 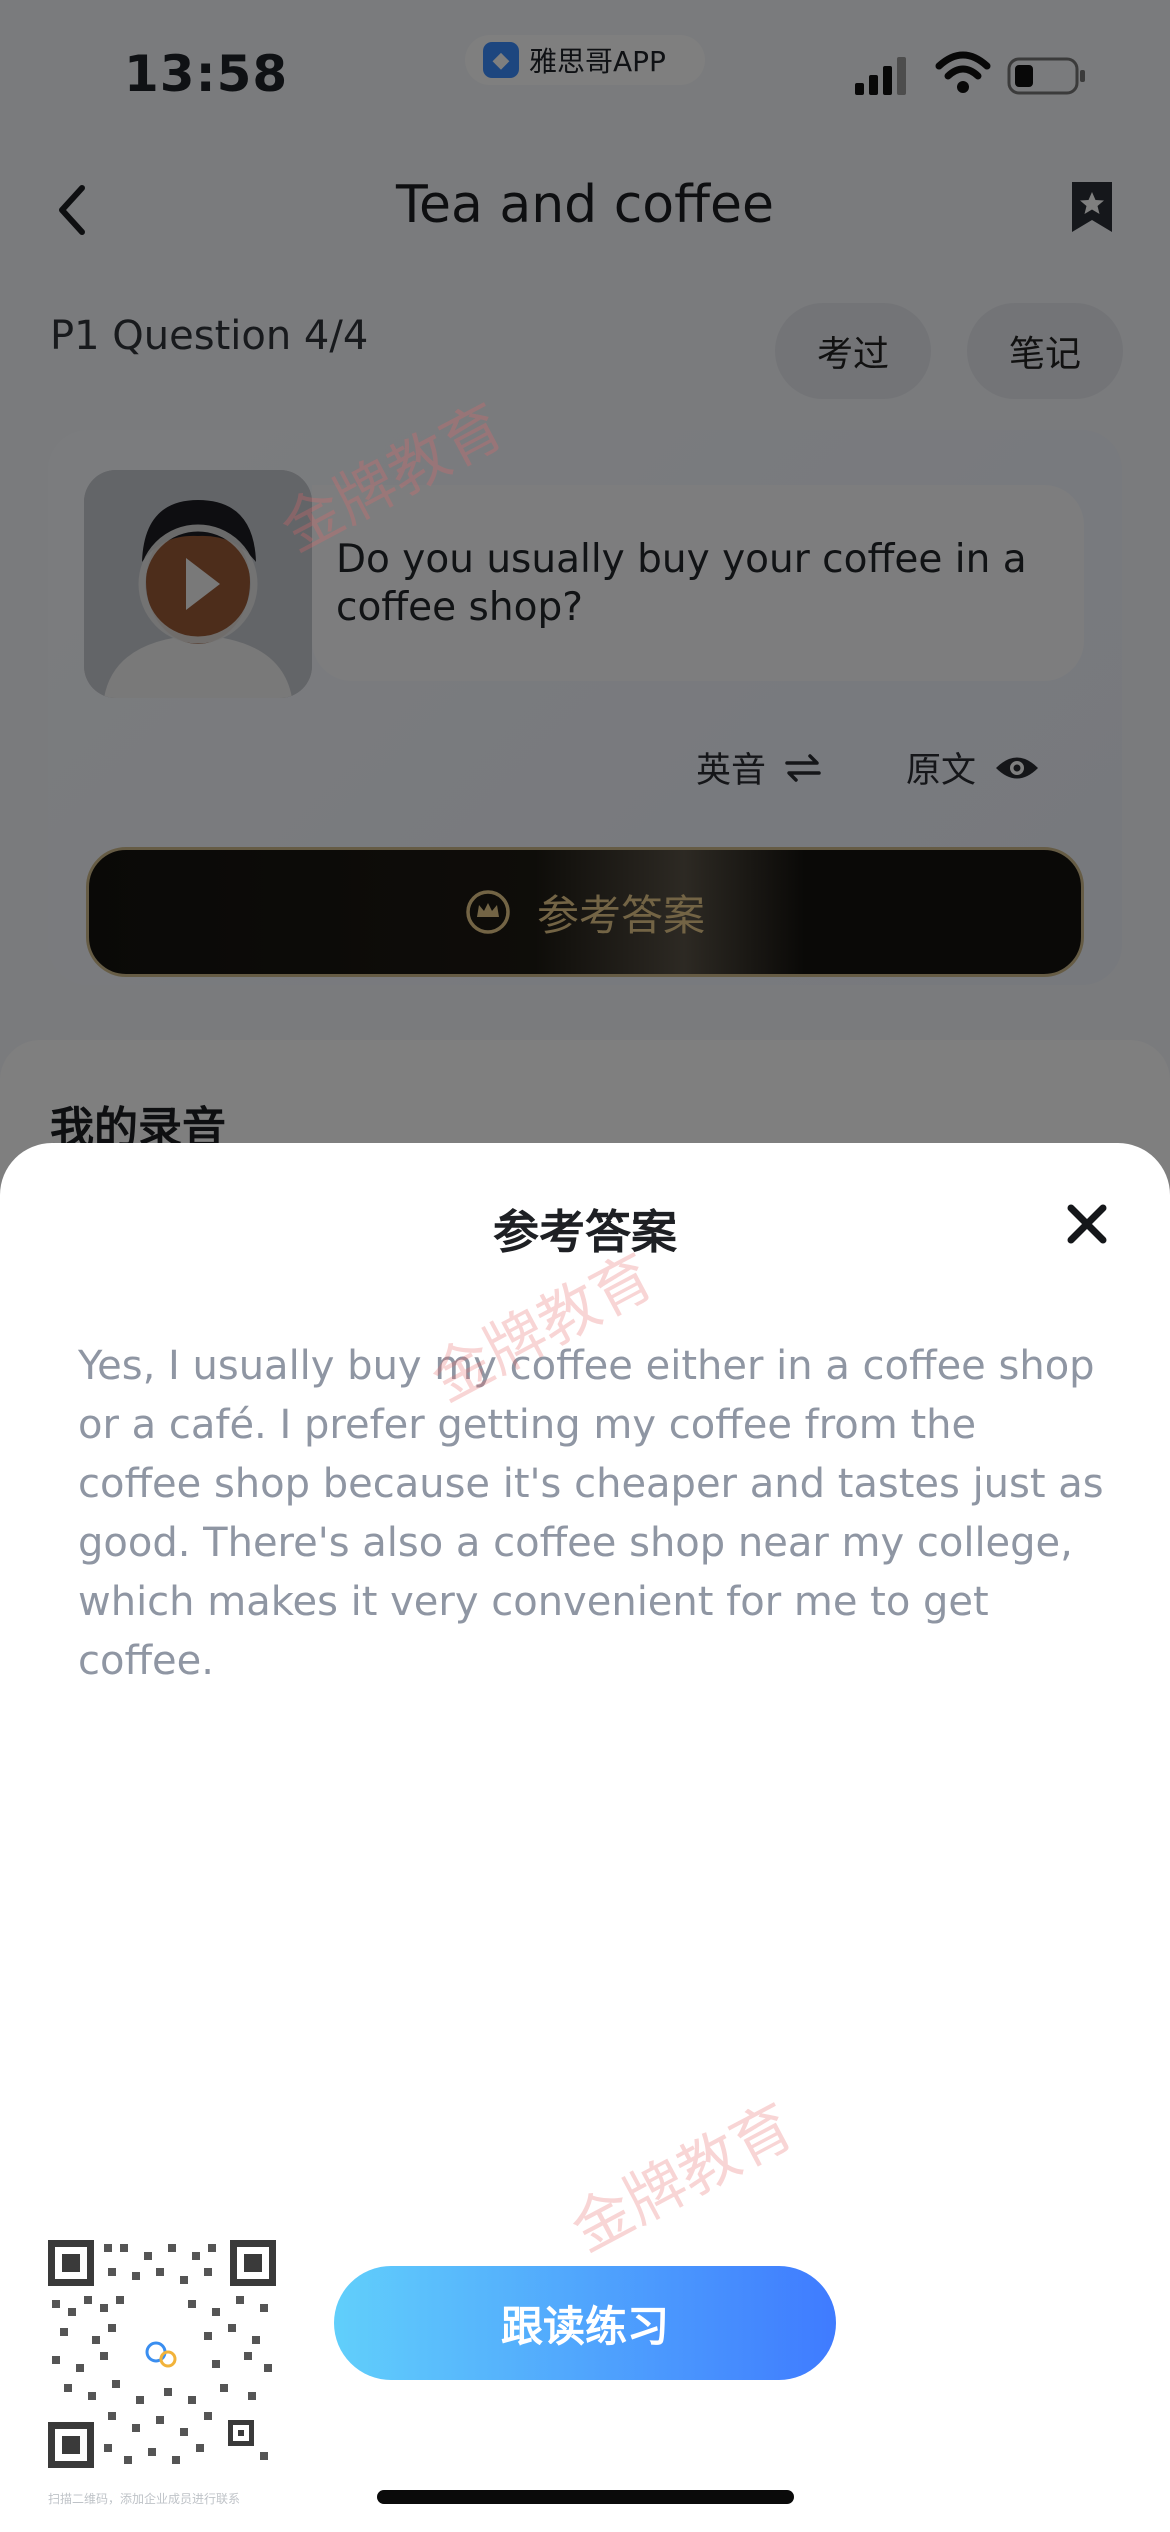 What do you see at coordinates (1087, 1224) in the screenshot?
I see `close-icon` at bounding box center [1087, 1224].